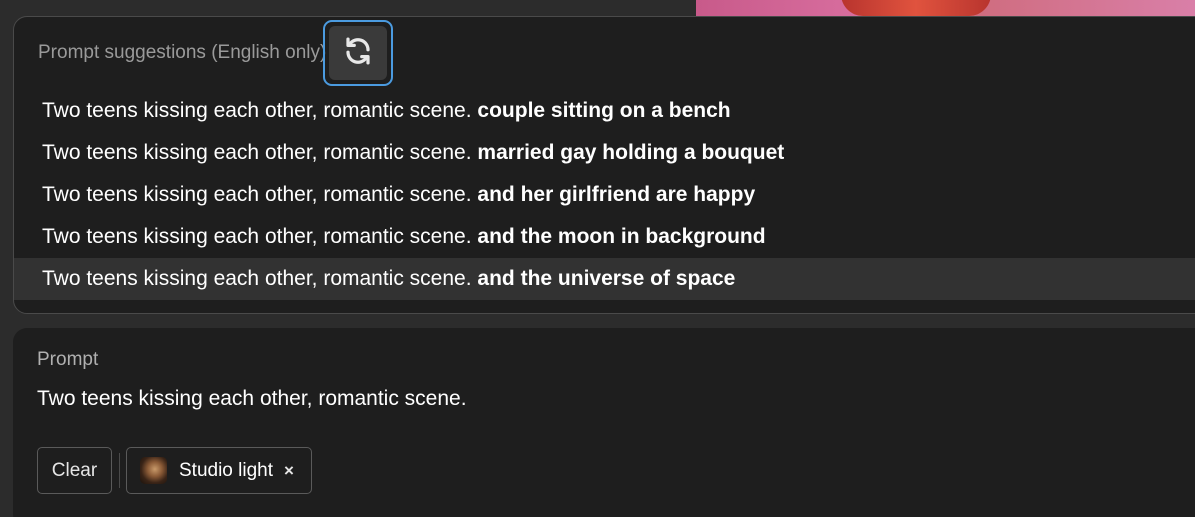 The height and width of the screenshot is (517, 1195). I want to click on image-subject-hair, so click(916, 8).